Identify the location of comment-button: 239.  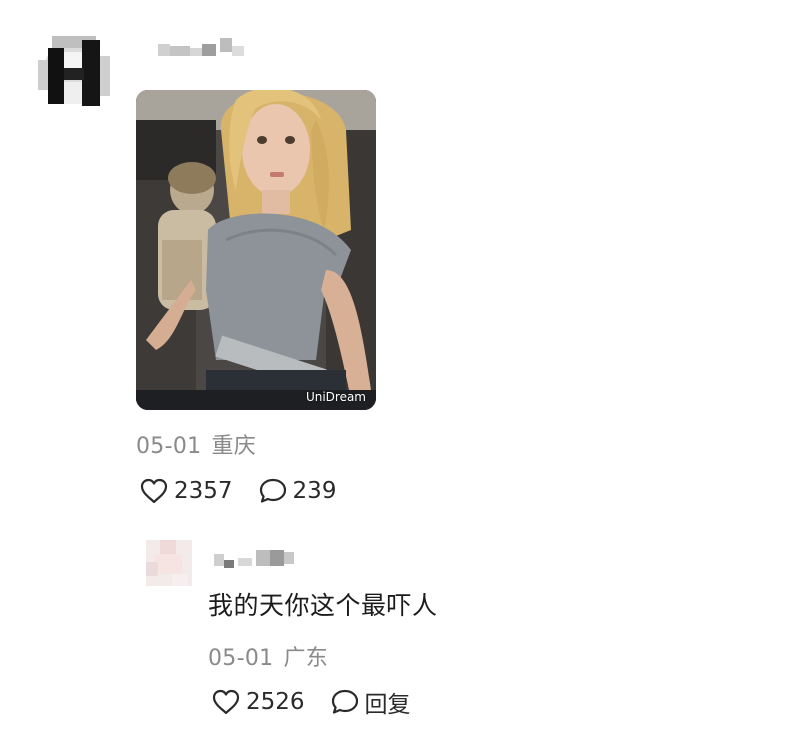
(298, 491).